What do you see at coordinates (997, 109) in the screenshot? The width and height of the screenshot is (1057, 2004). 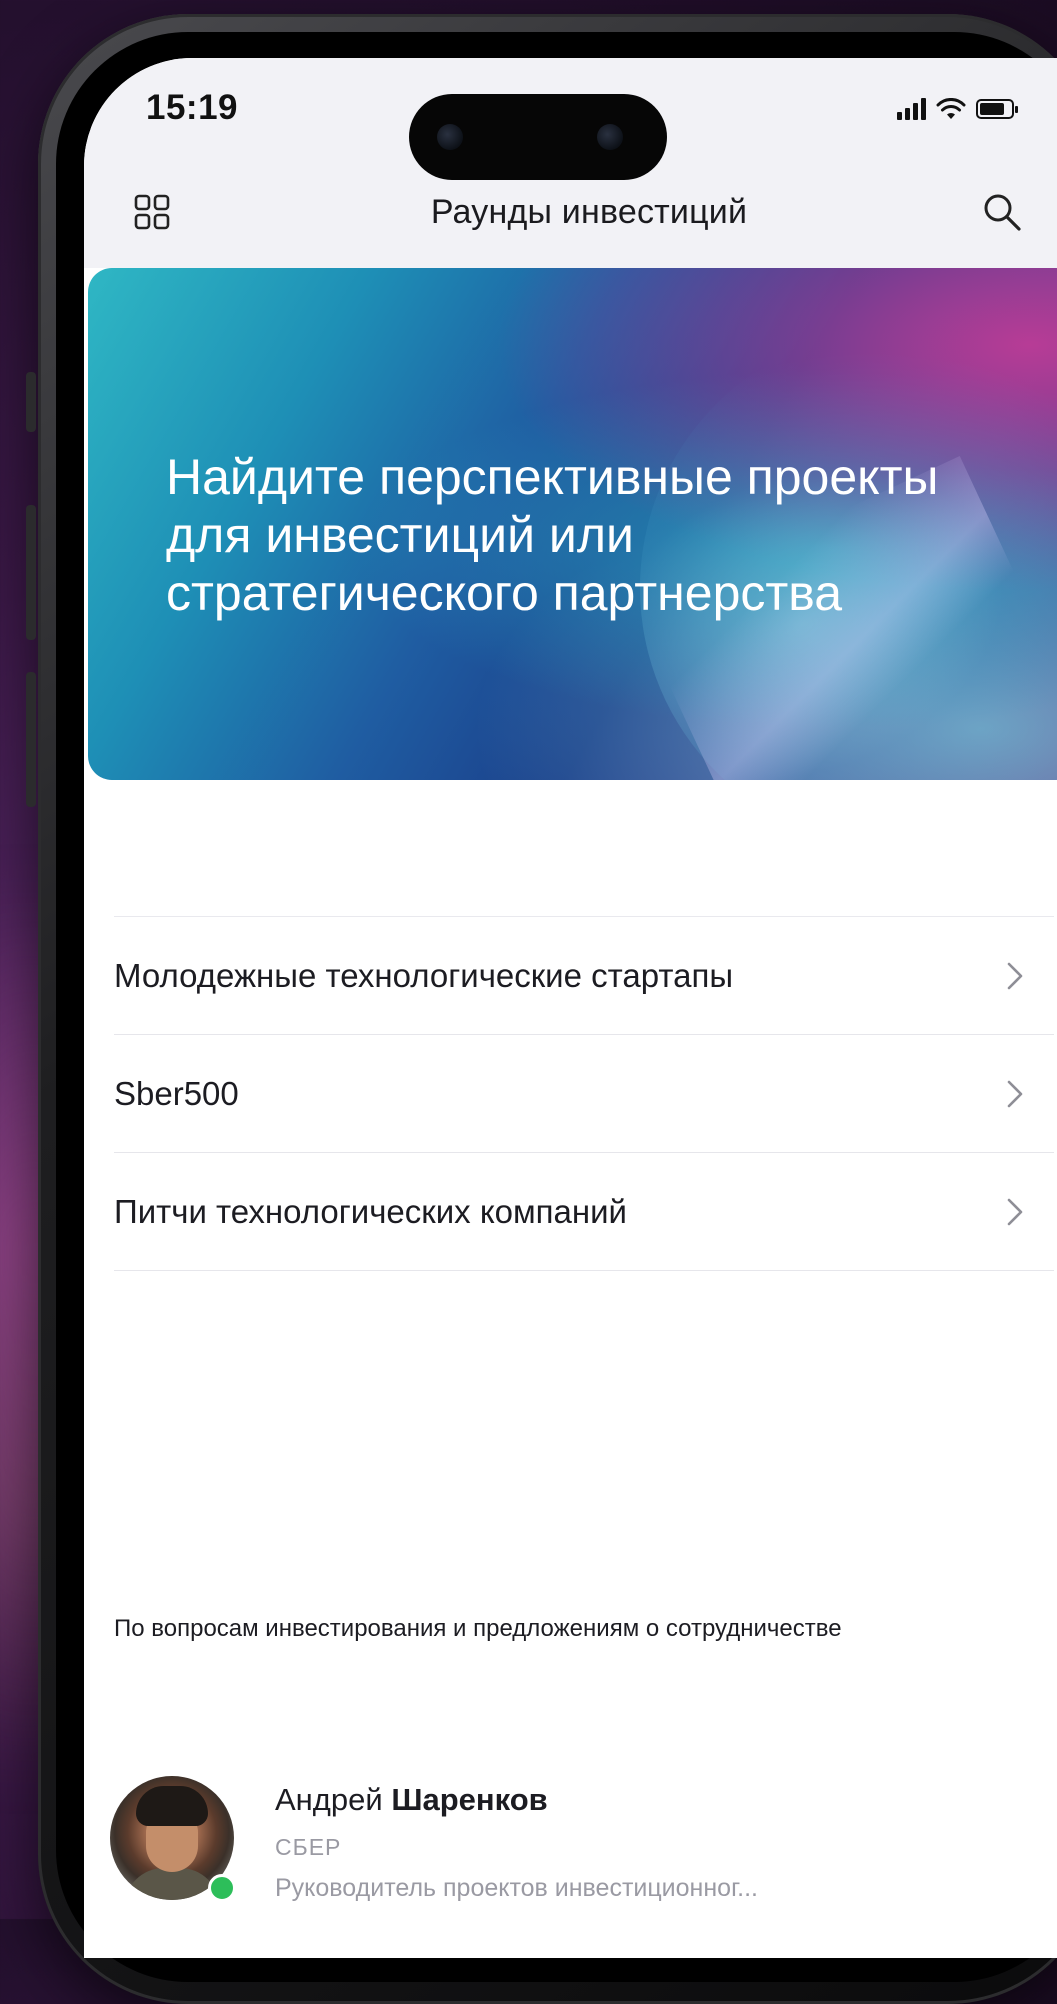 I see `battery-icon` at bounding box center [997, 109].